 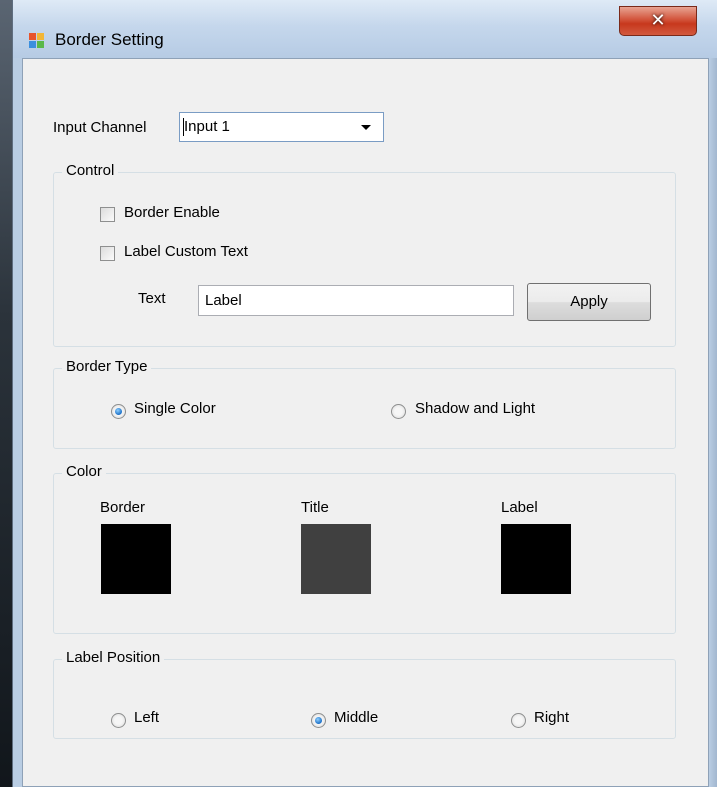 I want to click on border-color-label: Border, so click(x=123, y=507).